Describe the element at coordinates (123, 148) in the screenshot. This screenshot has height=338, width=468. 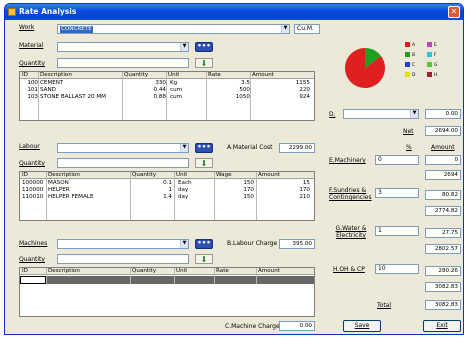
I see `labour-combo: ▼` at that location.